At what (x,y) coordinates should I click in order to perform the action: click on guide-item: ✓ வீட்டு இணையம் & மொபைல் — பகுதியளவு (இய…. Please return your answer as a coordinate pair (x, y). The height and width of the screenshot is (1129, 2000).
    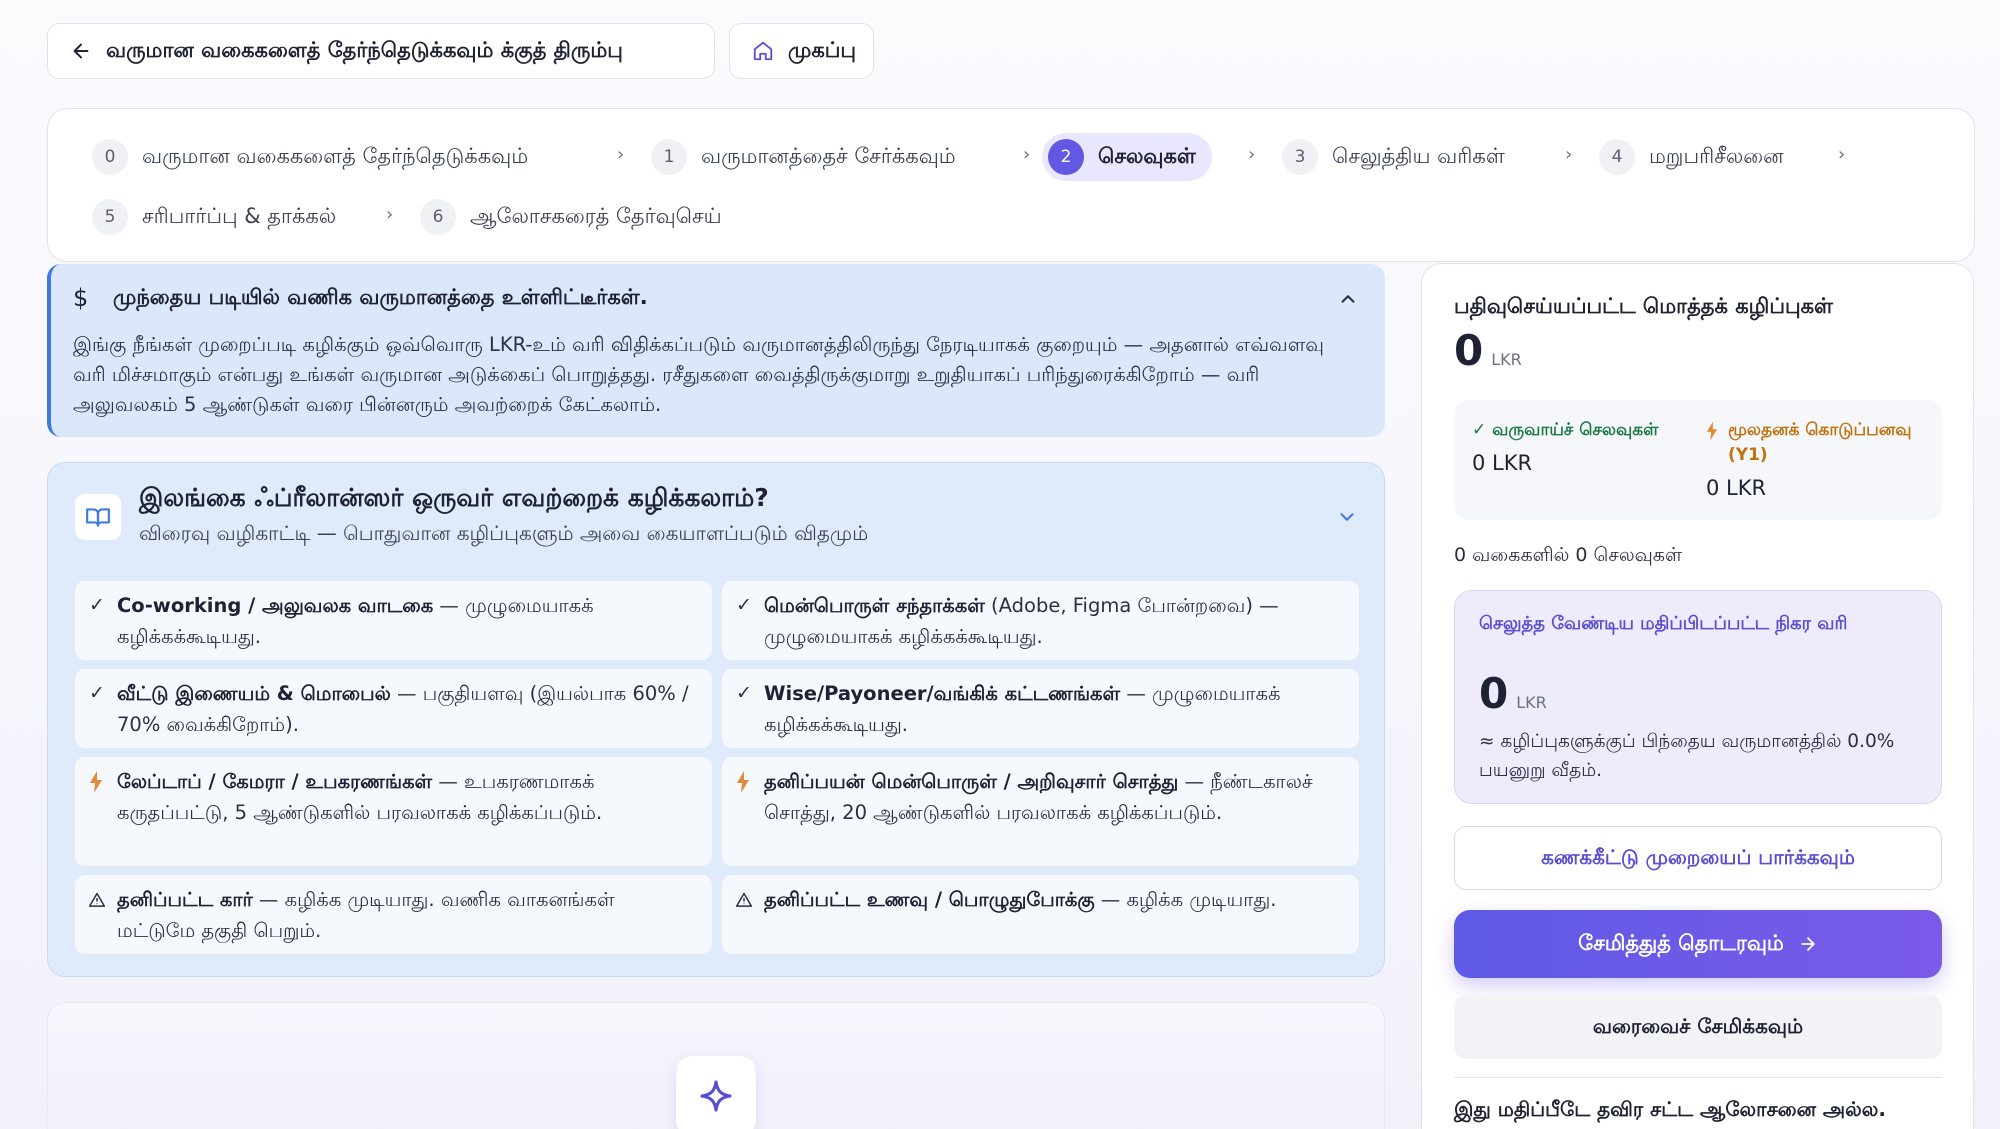
    Looking at the image, I should click on (393, 708).